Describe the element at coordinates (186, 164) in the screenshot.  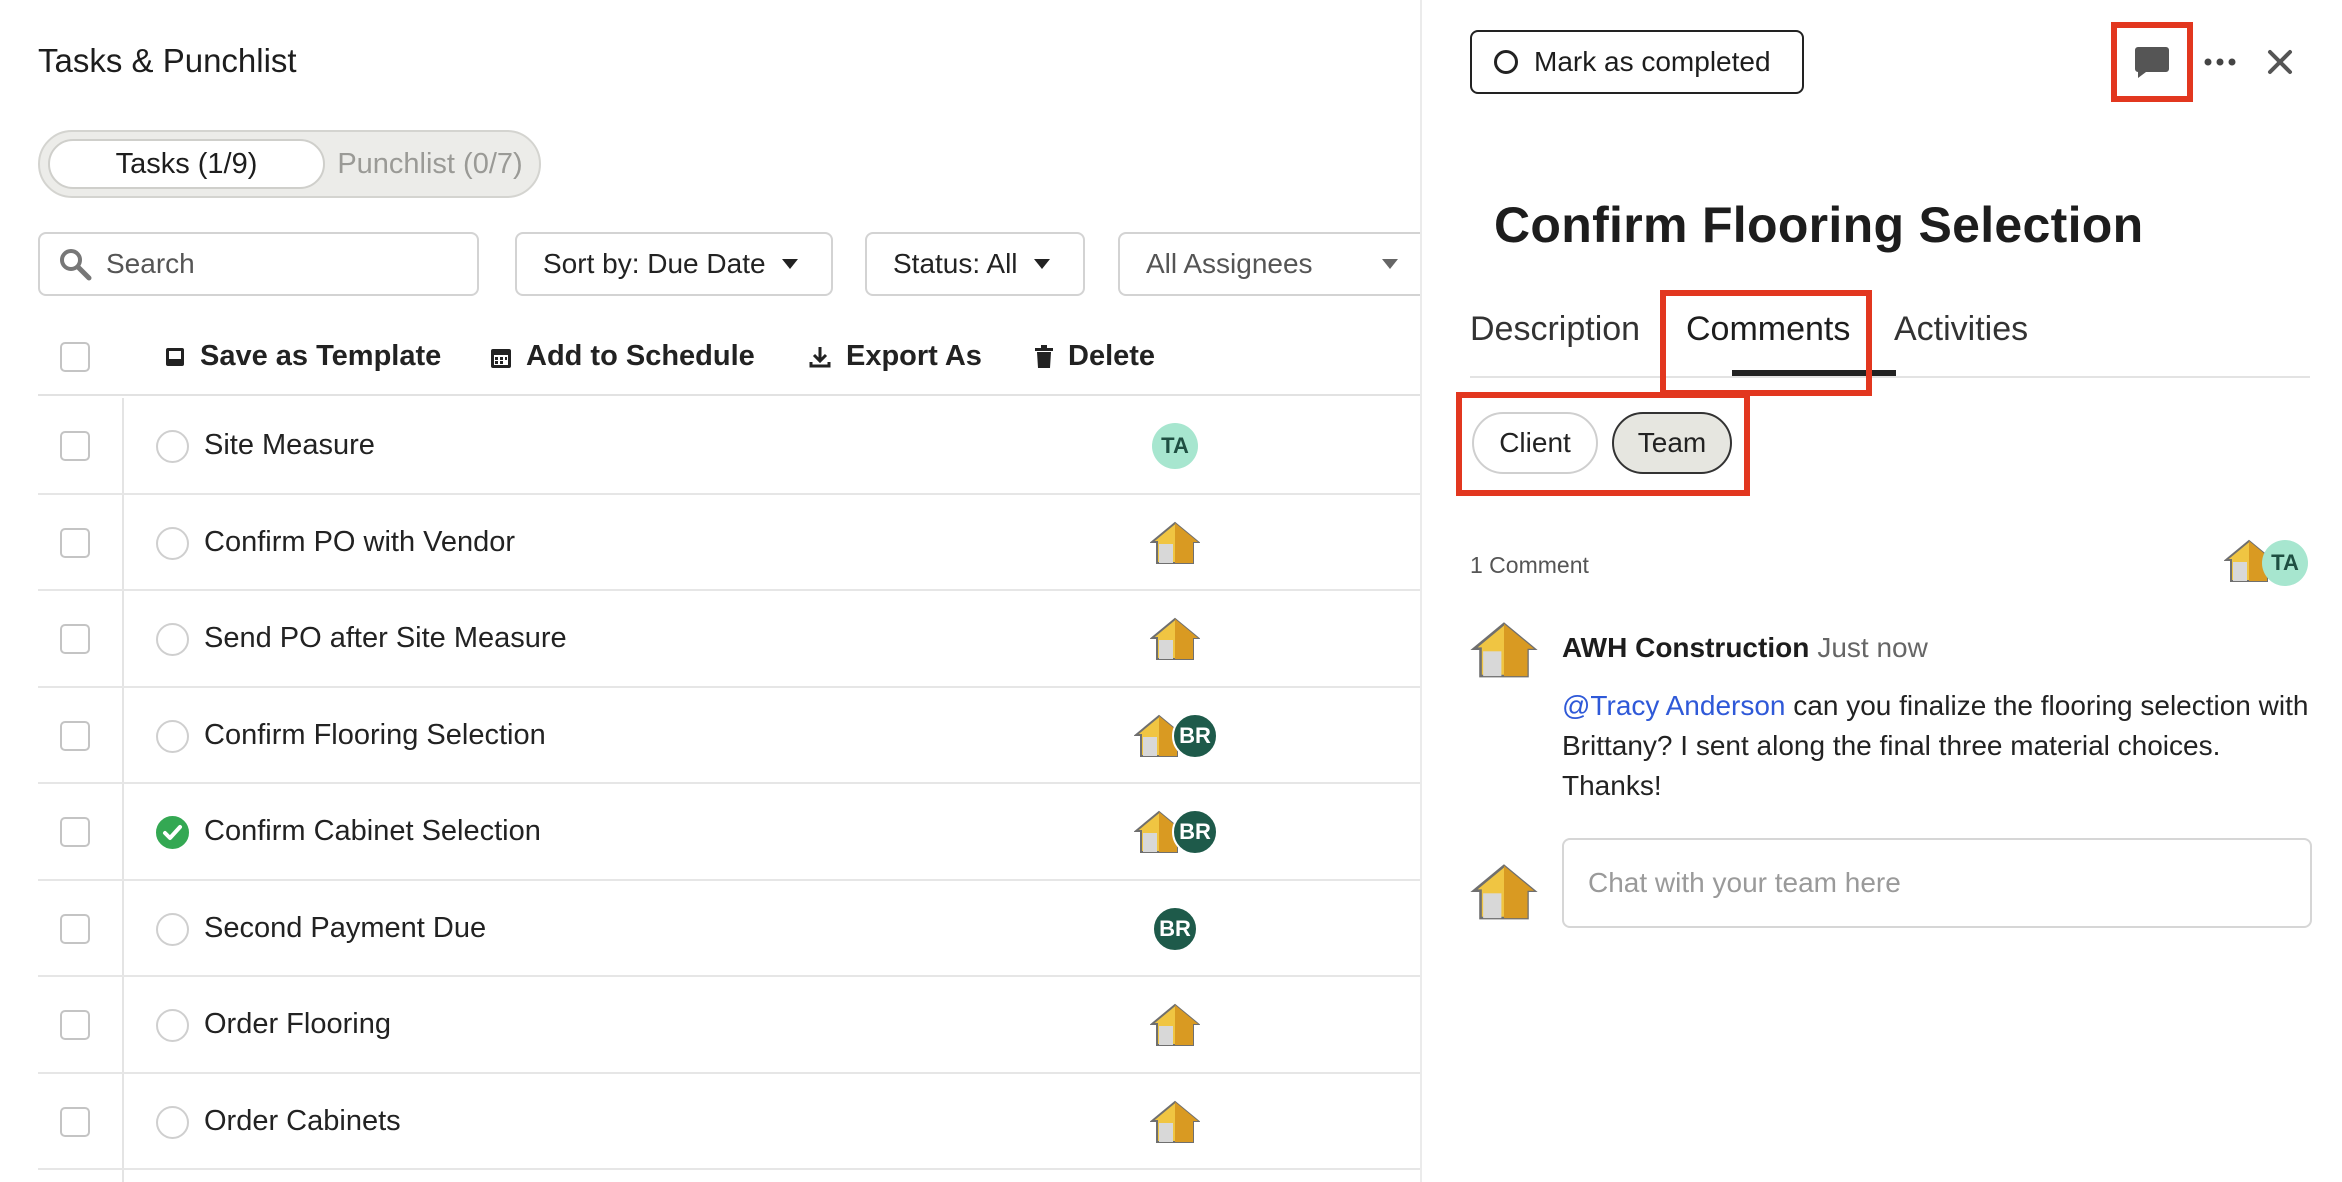
I see `tab-tasks: Tasks (1/9)` at that location.